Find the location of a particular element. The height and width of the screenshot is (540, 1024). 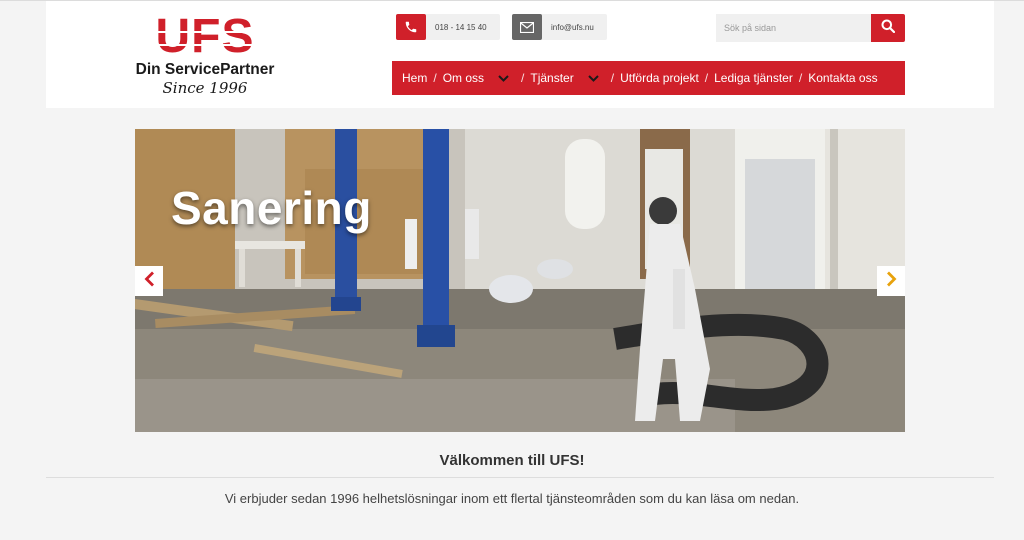

nav-label: Tjänster is located at coordinates (552, 78).